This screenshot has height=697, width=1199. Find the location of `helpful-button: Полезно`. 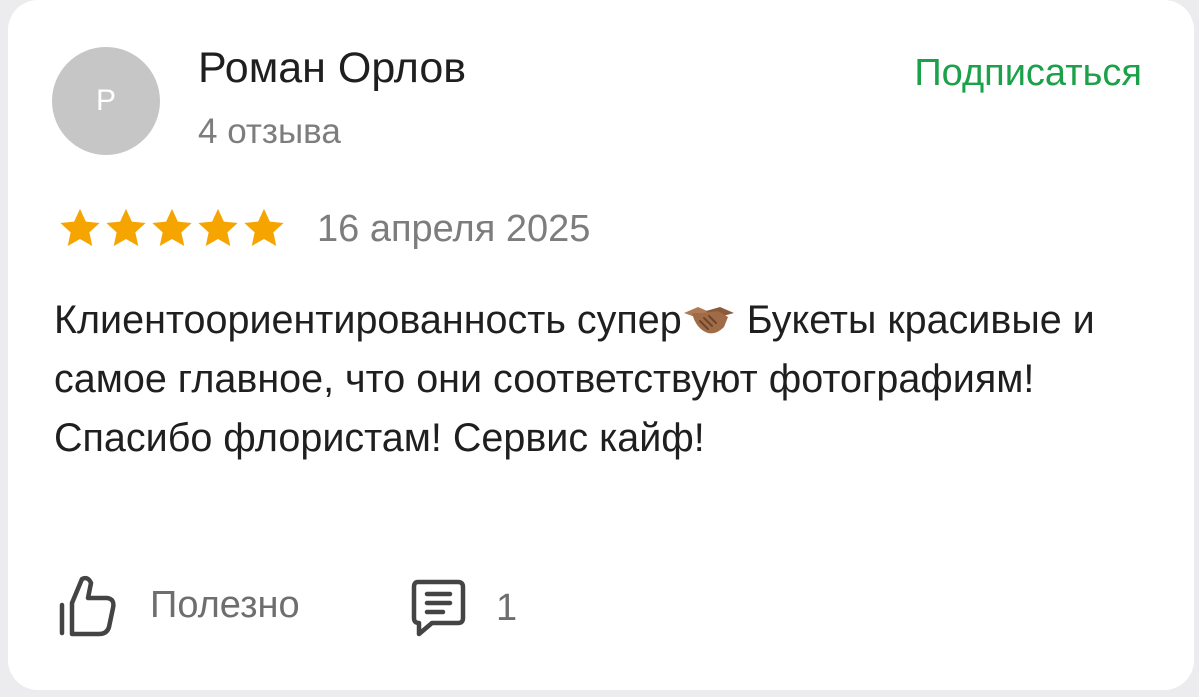

helpful-button: Полезно is located at coordinates (179, 605).